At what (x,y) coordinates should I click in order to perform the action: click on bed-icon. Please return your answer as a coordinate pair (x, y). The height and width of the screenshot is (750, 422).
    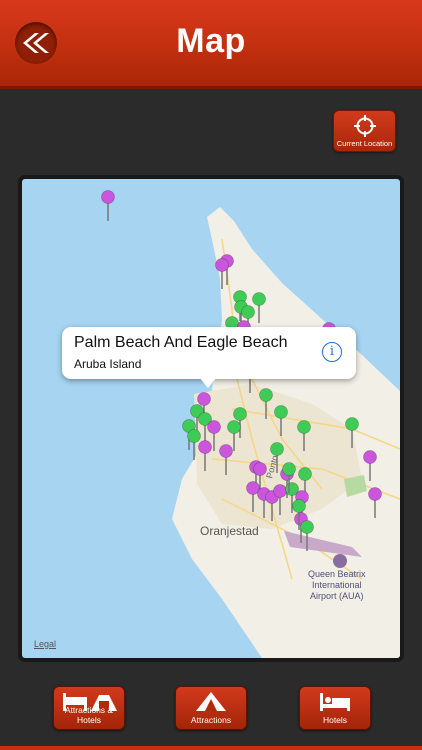
    Looking at the image, I should click on (335, 702).